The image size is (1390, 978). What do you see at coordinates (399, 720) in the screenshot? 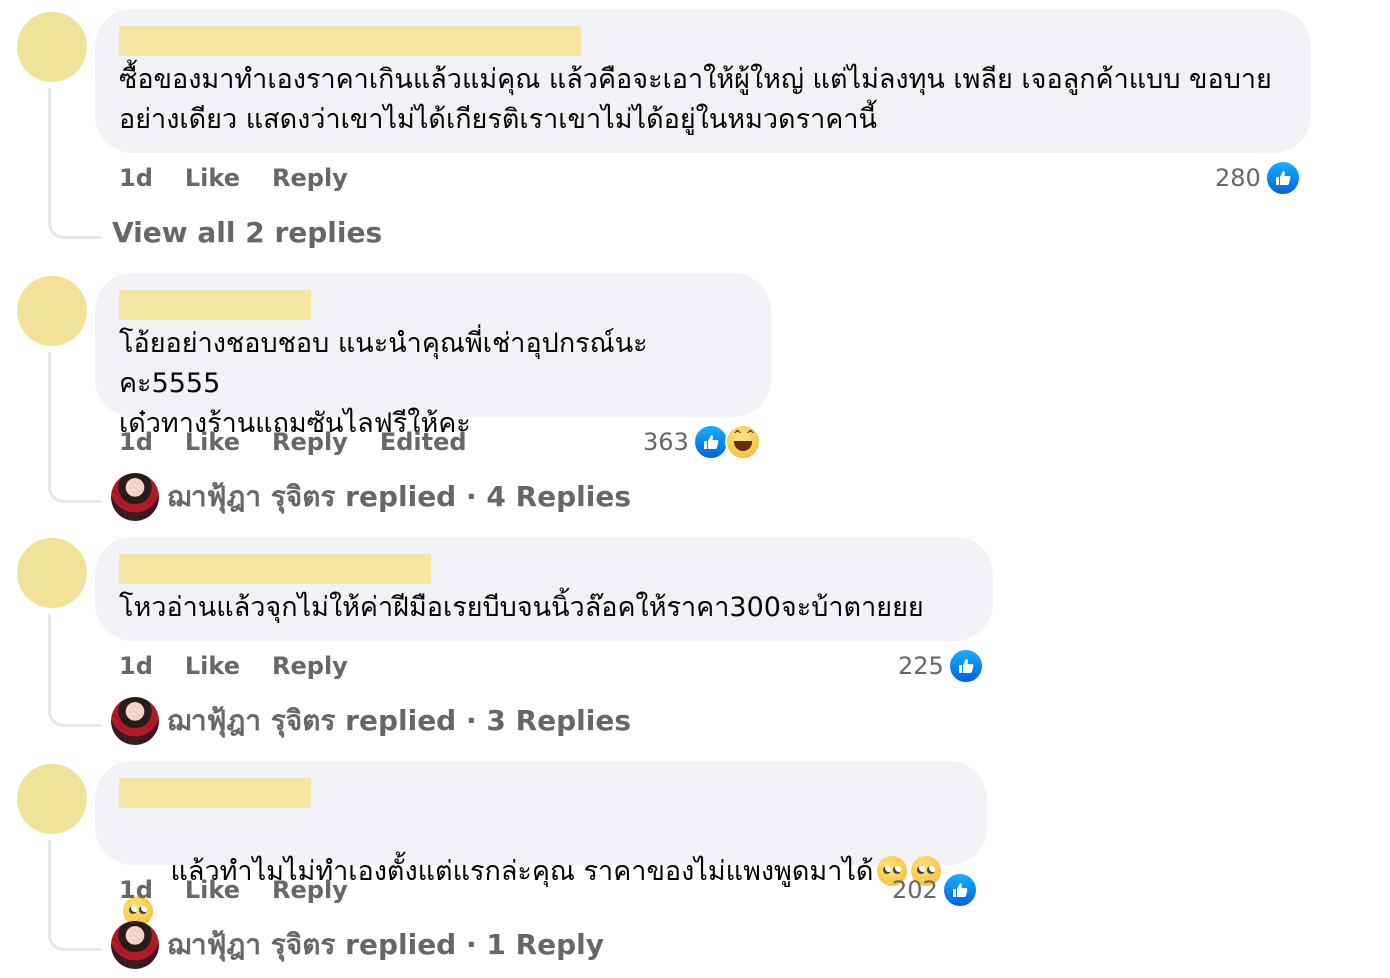
I see `replies-summary-text: ฌาฟุ้ฎา รุจิตร replied · 3 Replies` at bounding box center [399, 720].